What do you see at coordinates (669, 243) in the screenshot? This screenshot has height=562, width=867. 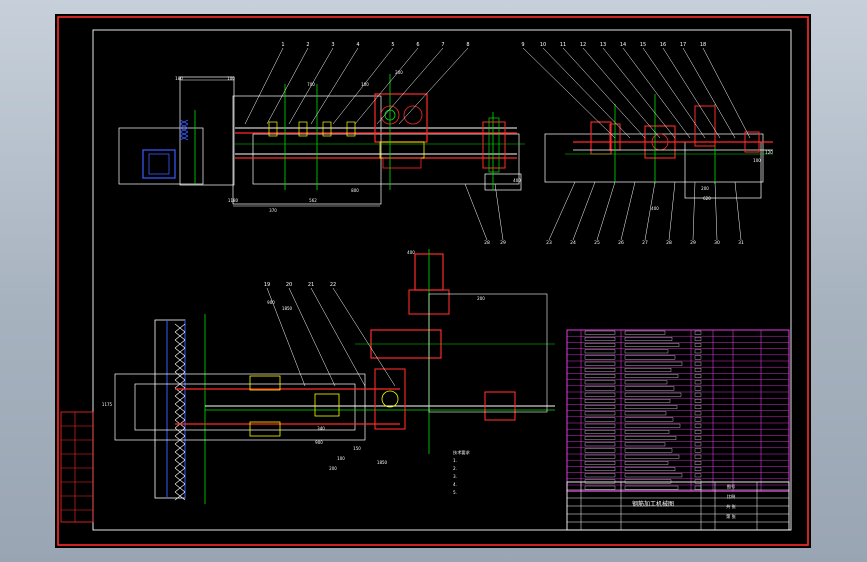 I see `balloon-label-lower: 28` at bounding box center [669, 243].